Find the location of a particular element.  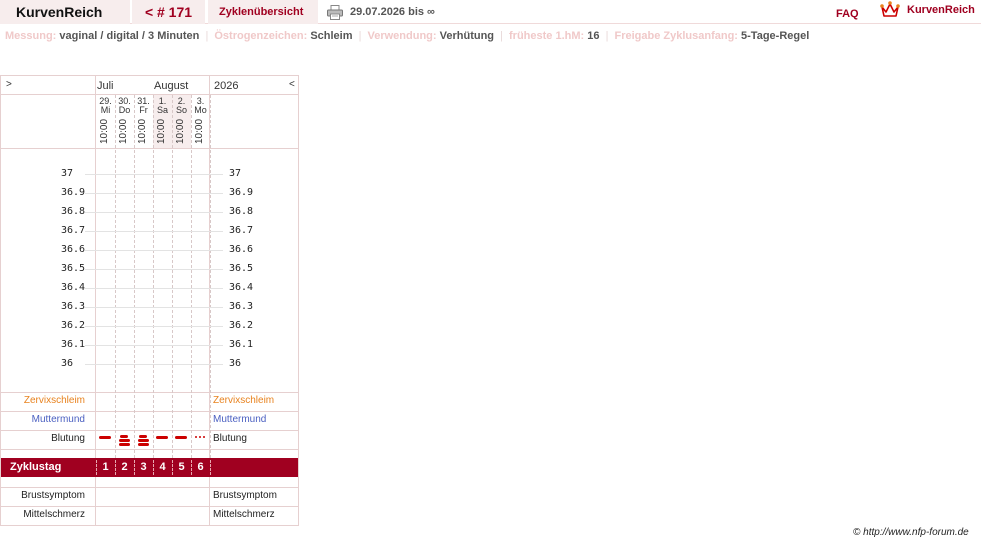

nav-next-button: < is located at coordinates (292, 84).